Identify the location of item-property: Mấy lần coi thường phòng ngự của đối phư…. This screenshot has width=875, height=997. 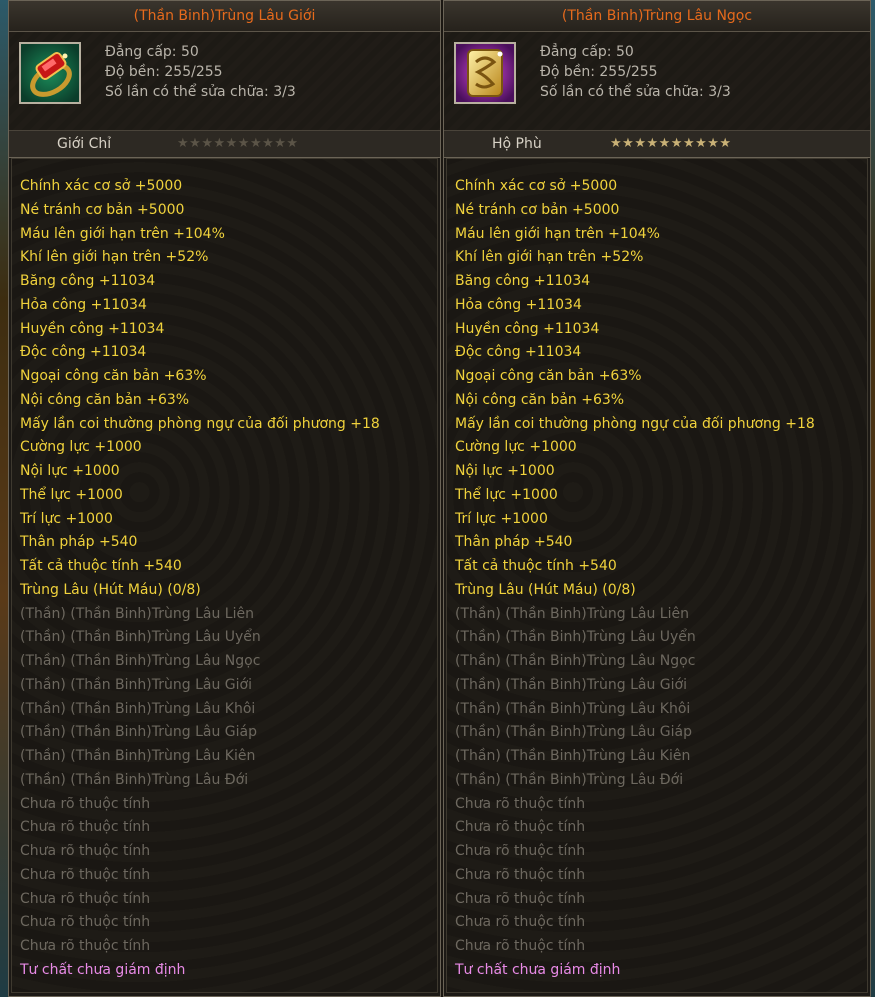
(200, 423).